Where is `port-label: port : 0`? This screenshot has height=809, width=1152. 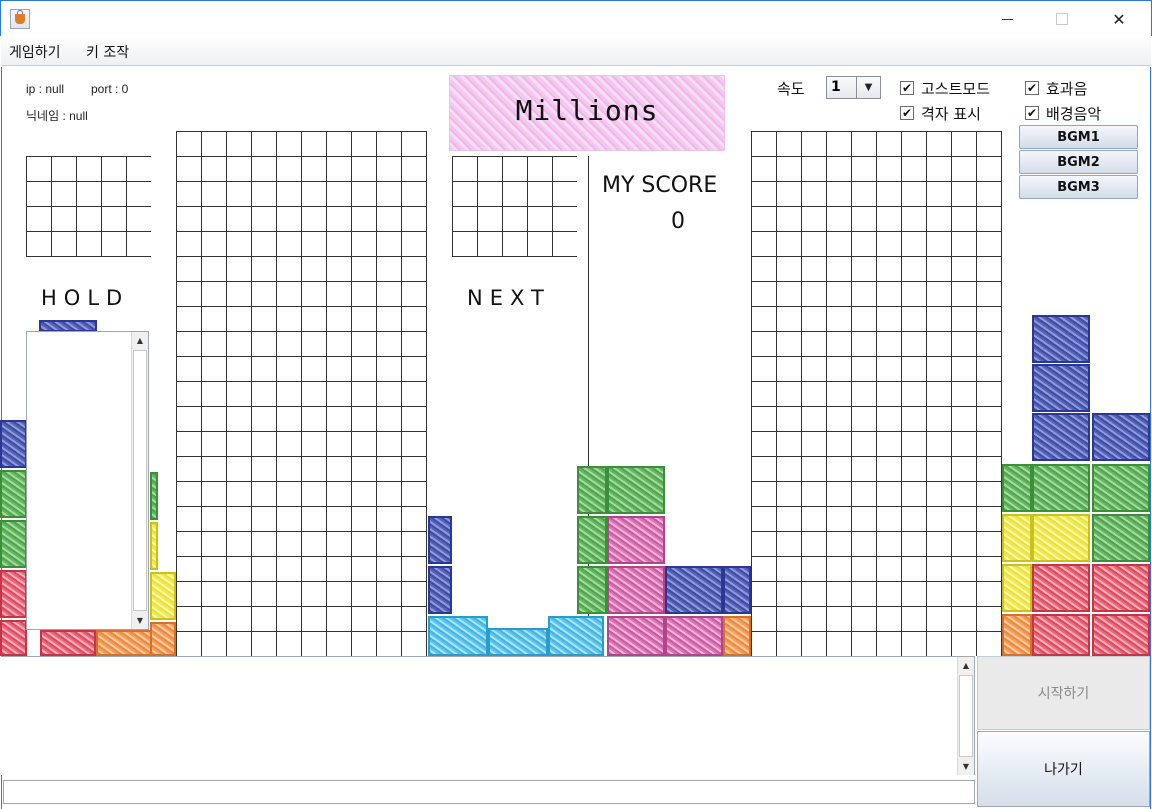 port-label: port : 0 is located at coordinates (110, 89).